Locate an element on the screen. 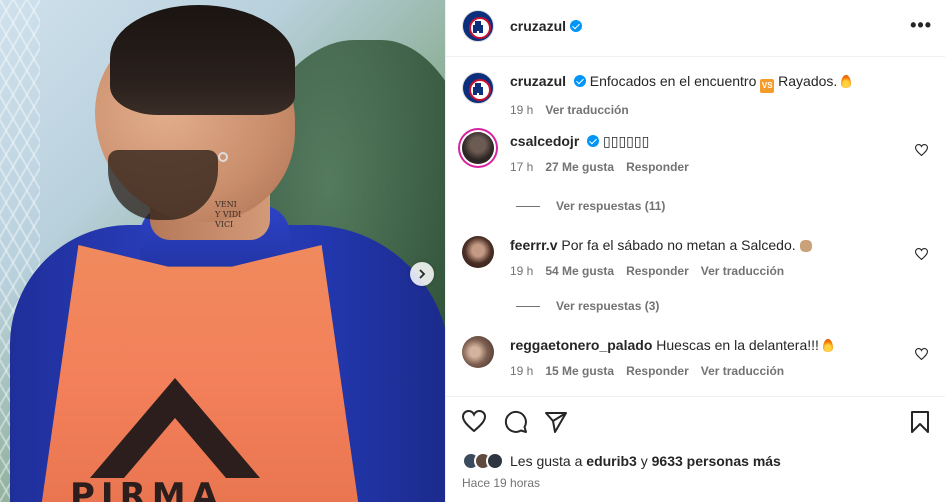  comment-likes: 15 Me gusta is located at coordinates (579, 371).